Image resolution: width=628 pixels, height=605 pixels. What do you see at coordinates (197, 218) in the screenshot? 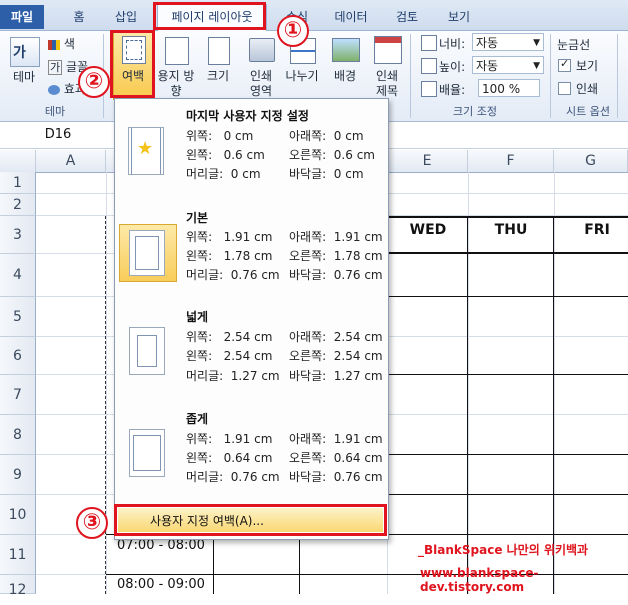
I see `option-title: 기본` at bounding box center [197, 218].